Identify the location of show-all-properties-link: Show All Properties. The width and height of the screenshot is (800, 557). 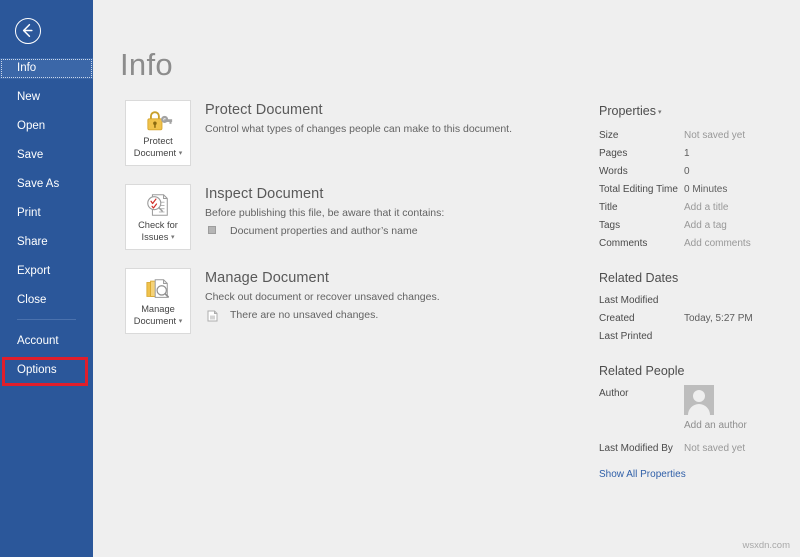
(642, 474).